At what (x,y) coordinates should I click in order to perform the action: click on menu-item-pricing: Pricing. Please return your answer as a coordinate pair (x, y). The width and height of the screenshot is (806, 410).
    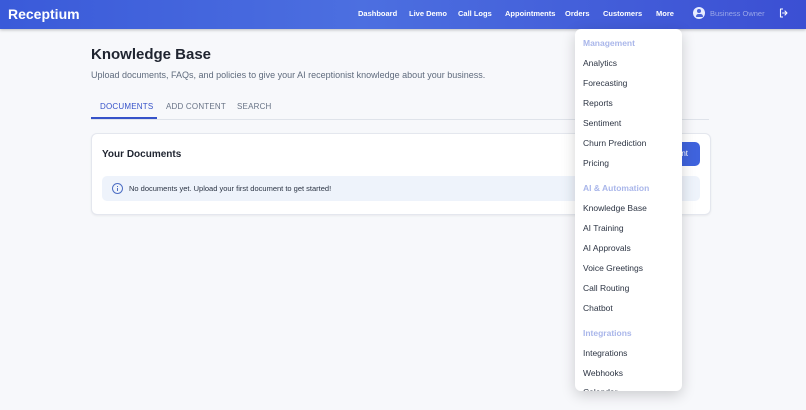
    Looking at the image, I should click on (596, 163).